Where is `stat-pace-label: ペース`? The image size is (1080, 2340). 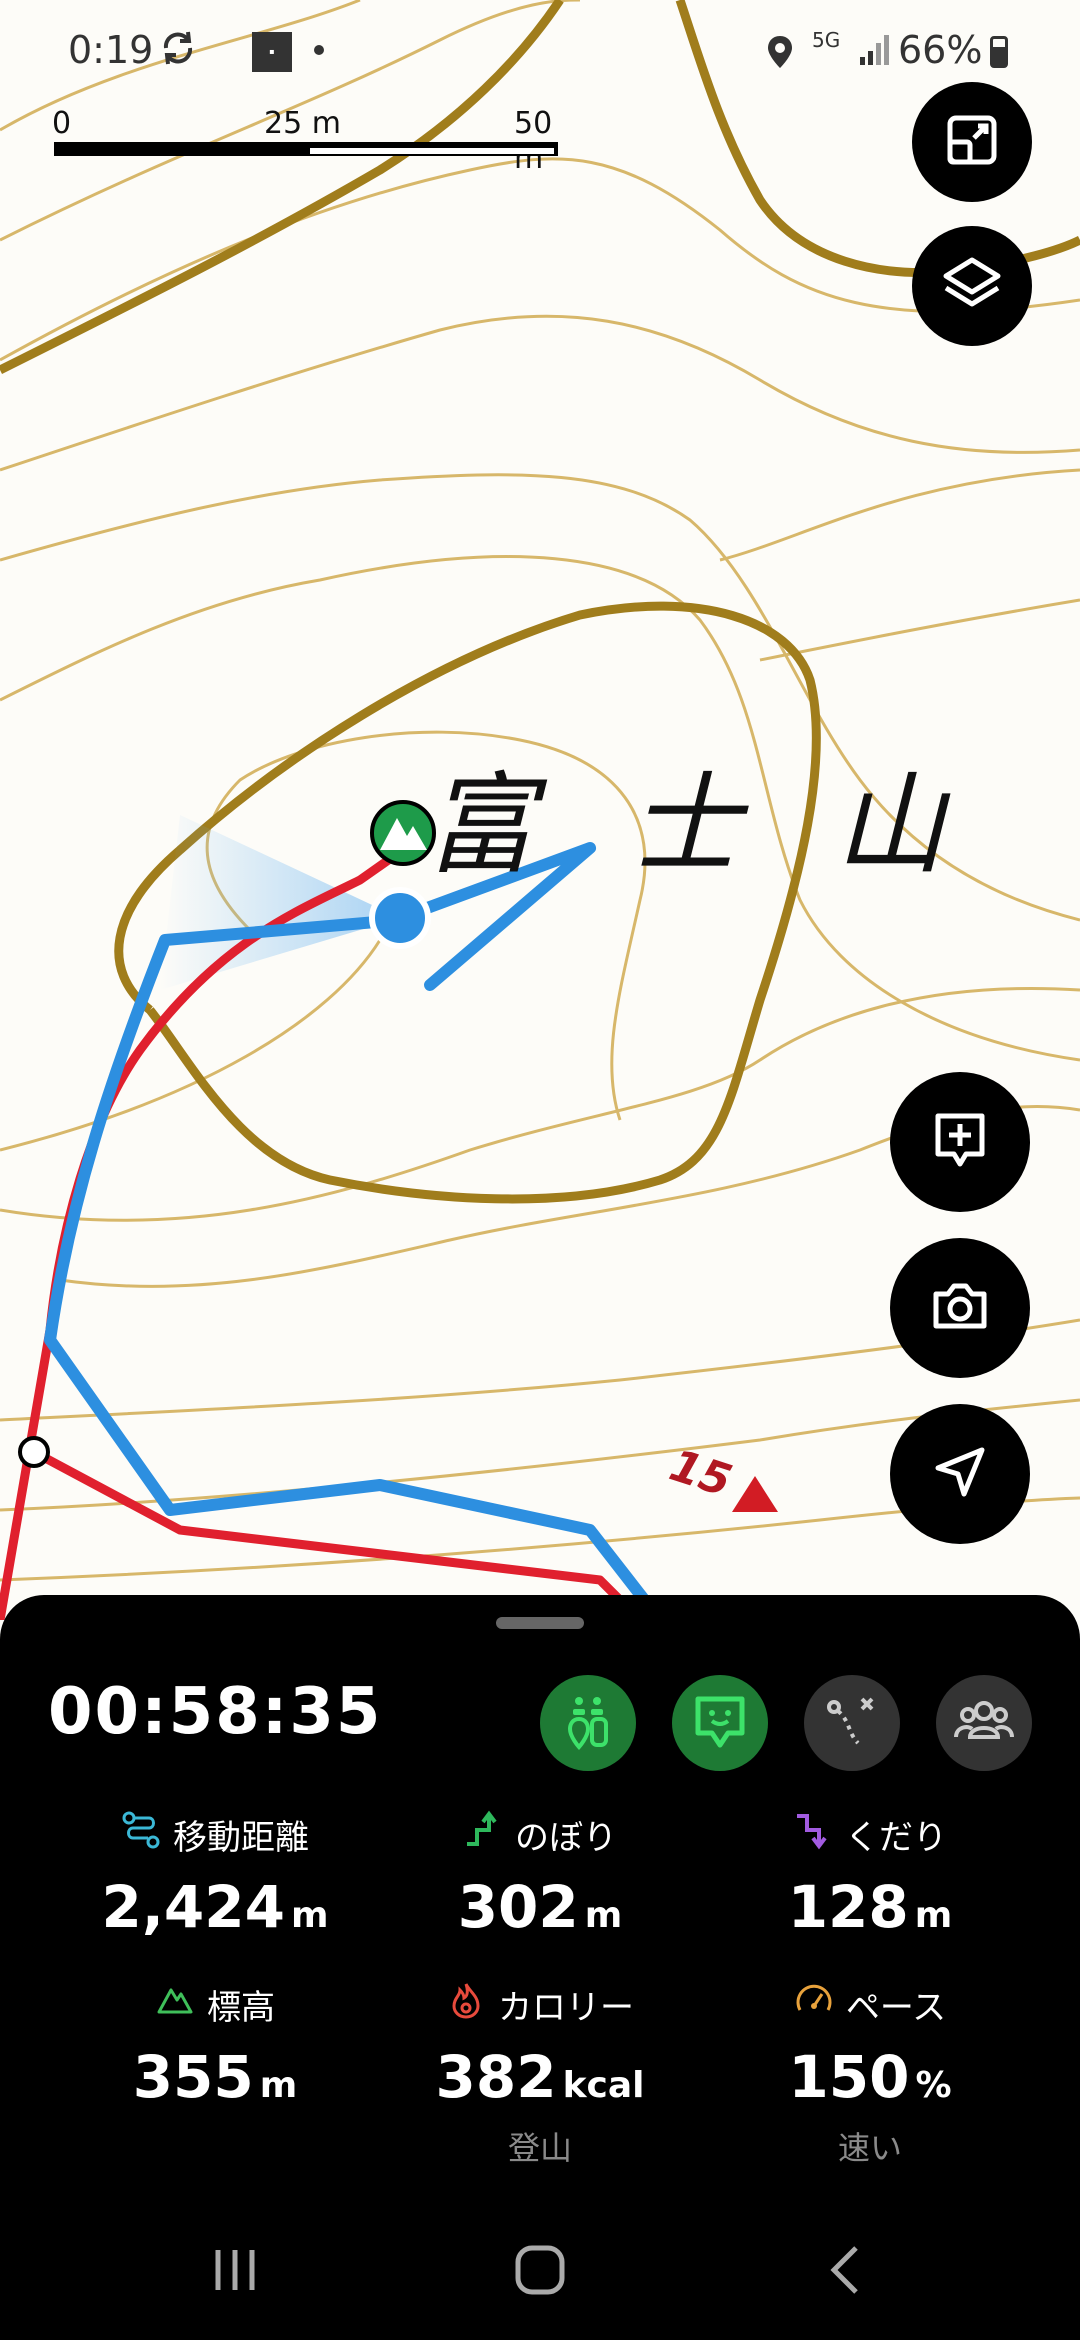
stat-pace-label: ペース is located at coordinates (896, 2008).